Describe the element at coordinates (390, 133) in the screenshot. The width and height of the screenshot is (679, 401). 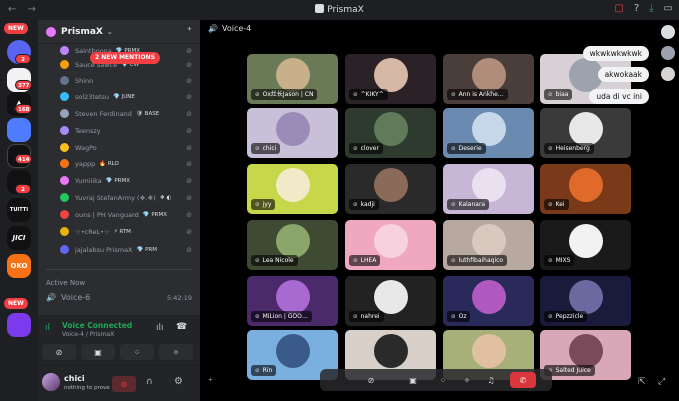
I see `participant-tile: ⊘ clover` at that location.